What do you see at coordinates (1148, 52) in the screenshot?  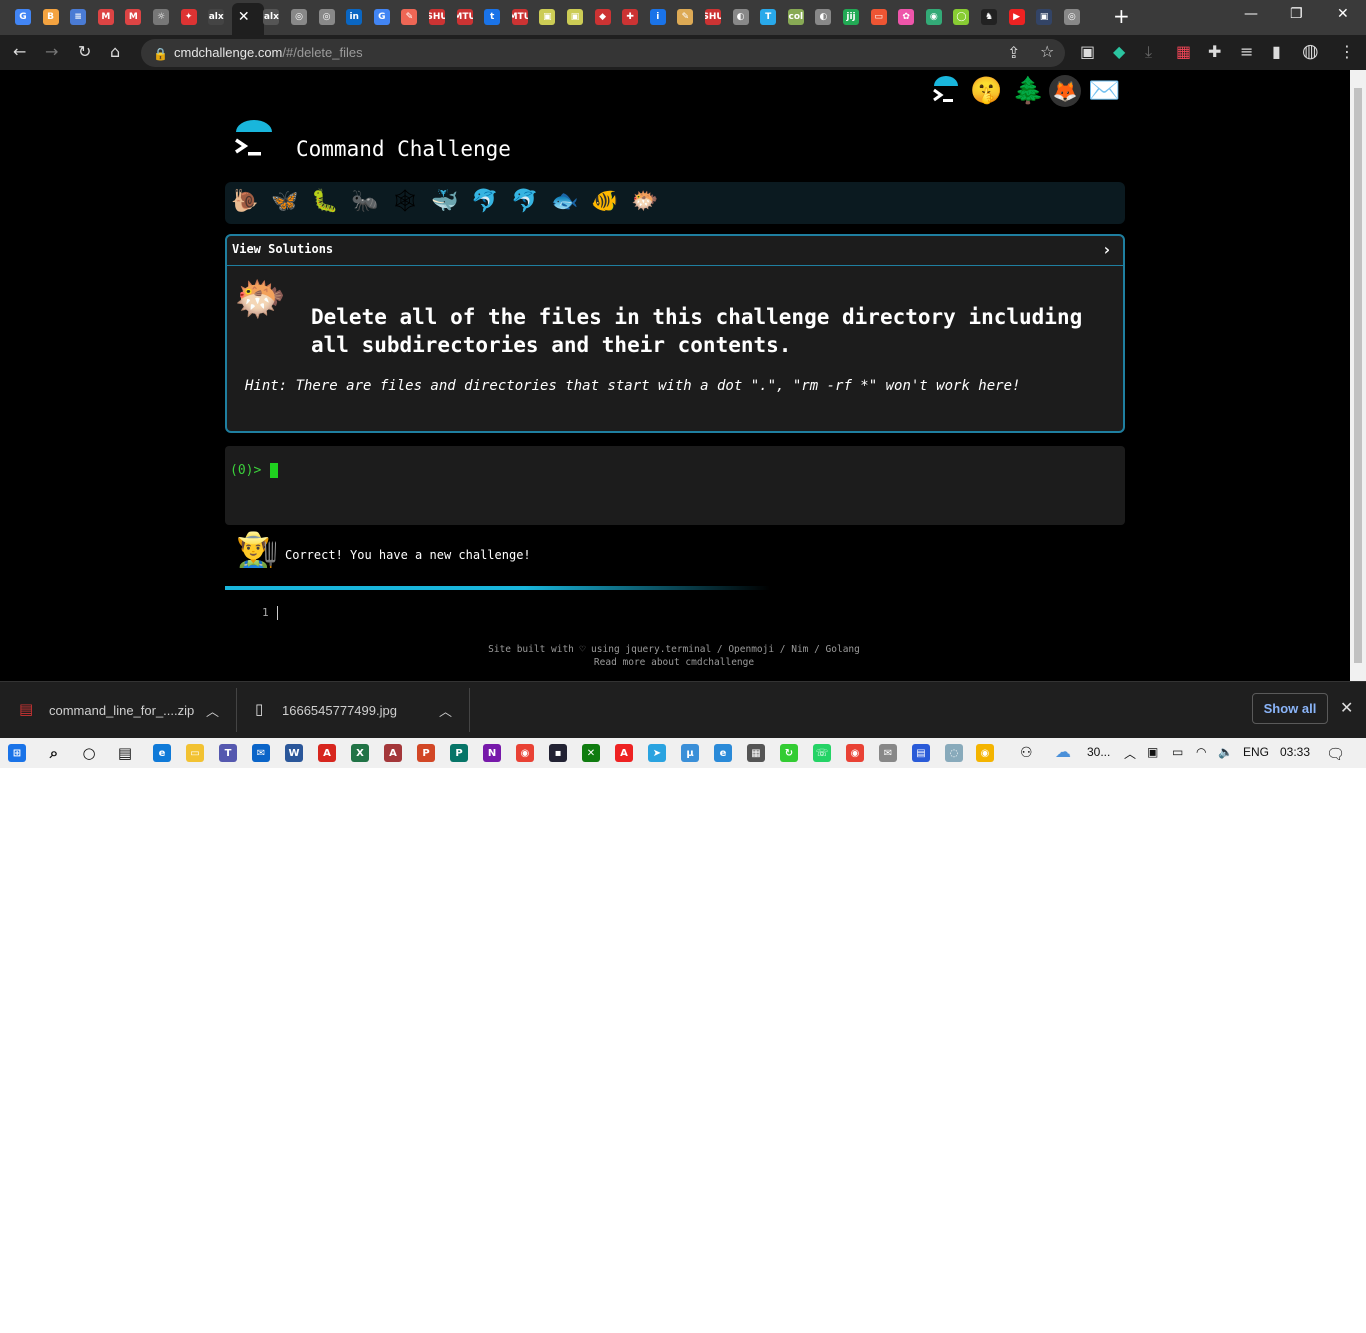 I see `download-icon: ⤓` at bounding box center [1148, 52].